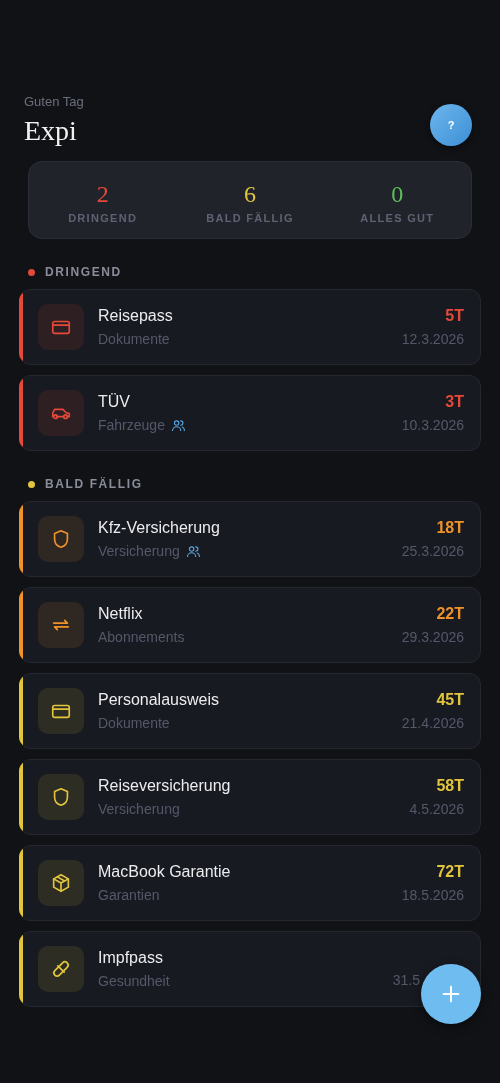 This screenshot has width=500, height=1083. What do you see at coordinates (450, 700) in the screenshot?
I see `days-left: 45T` at bounding box center [450, 700].